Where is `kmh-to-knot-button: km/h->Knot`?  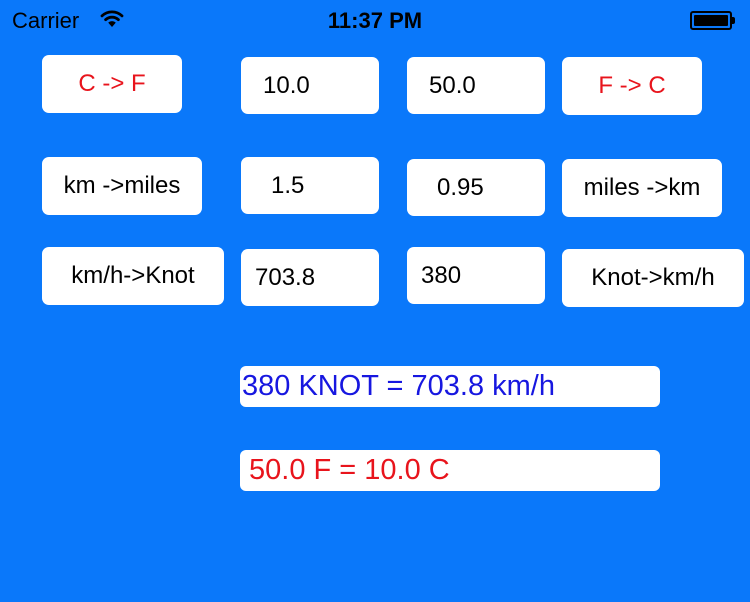
kmh-to-knot-button: km/h->Knot is located at coordinates (133, 276).